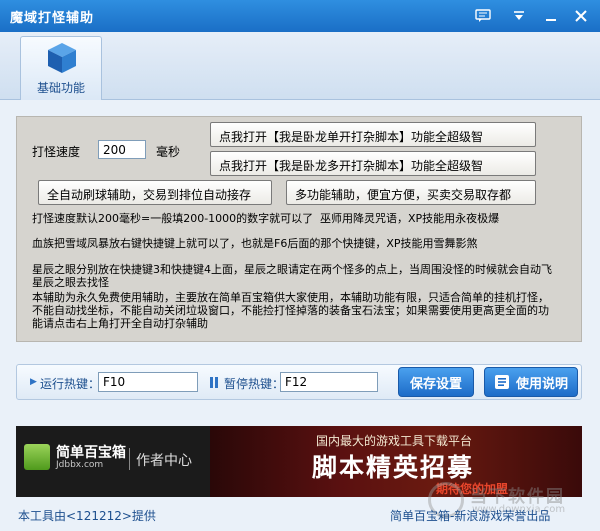 The height and width of the screenshot is (531, 600). What do you see at coordinates (393, 441) in the screenshot?
I see `banner-tagline: 国内最大的游戏工具下载平台` at bounding box center [393, 441].